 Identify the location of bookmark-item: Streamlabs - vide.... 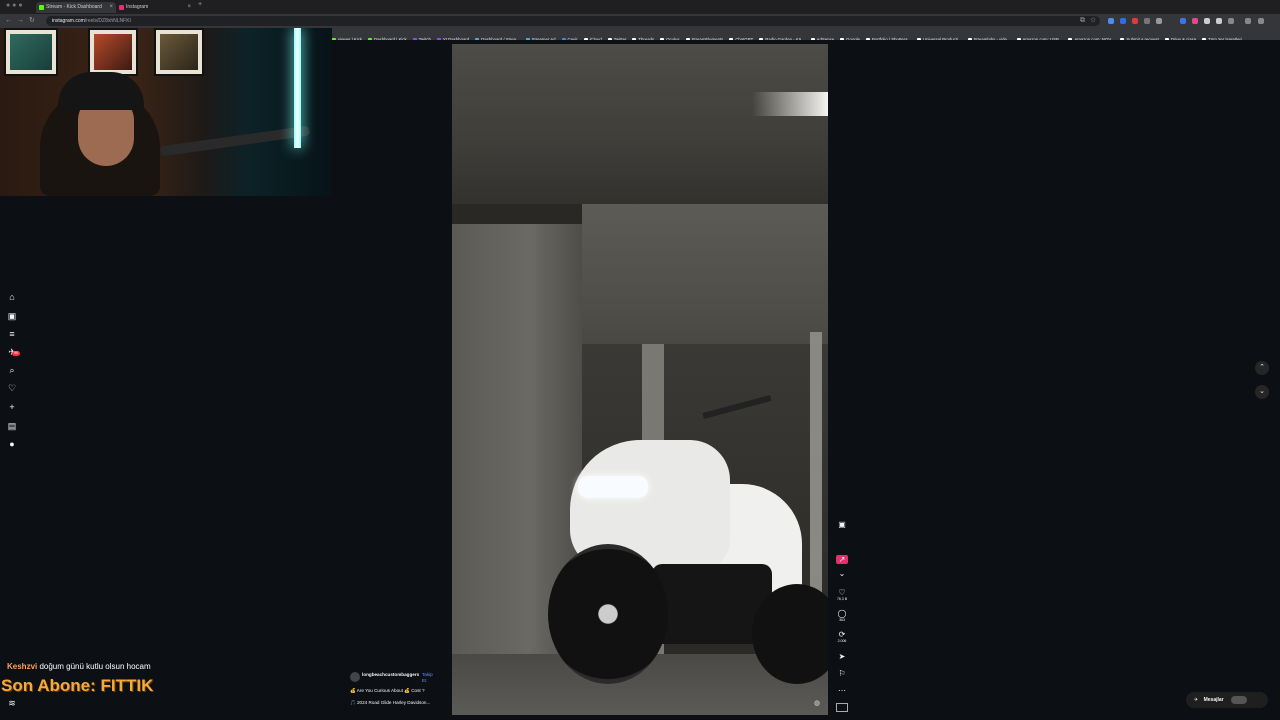
(989, 37).